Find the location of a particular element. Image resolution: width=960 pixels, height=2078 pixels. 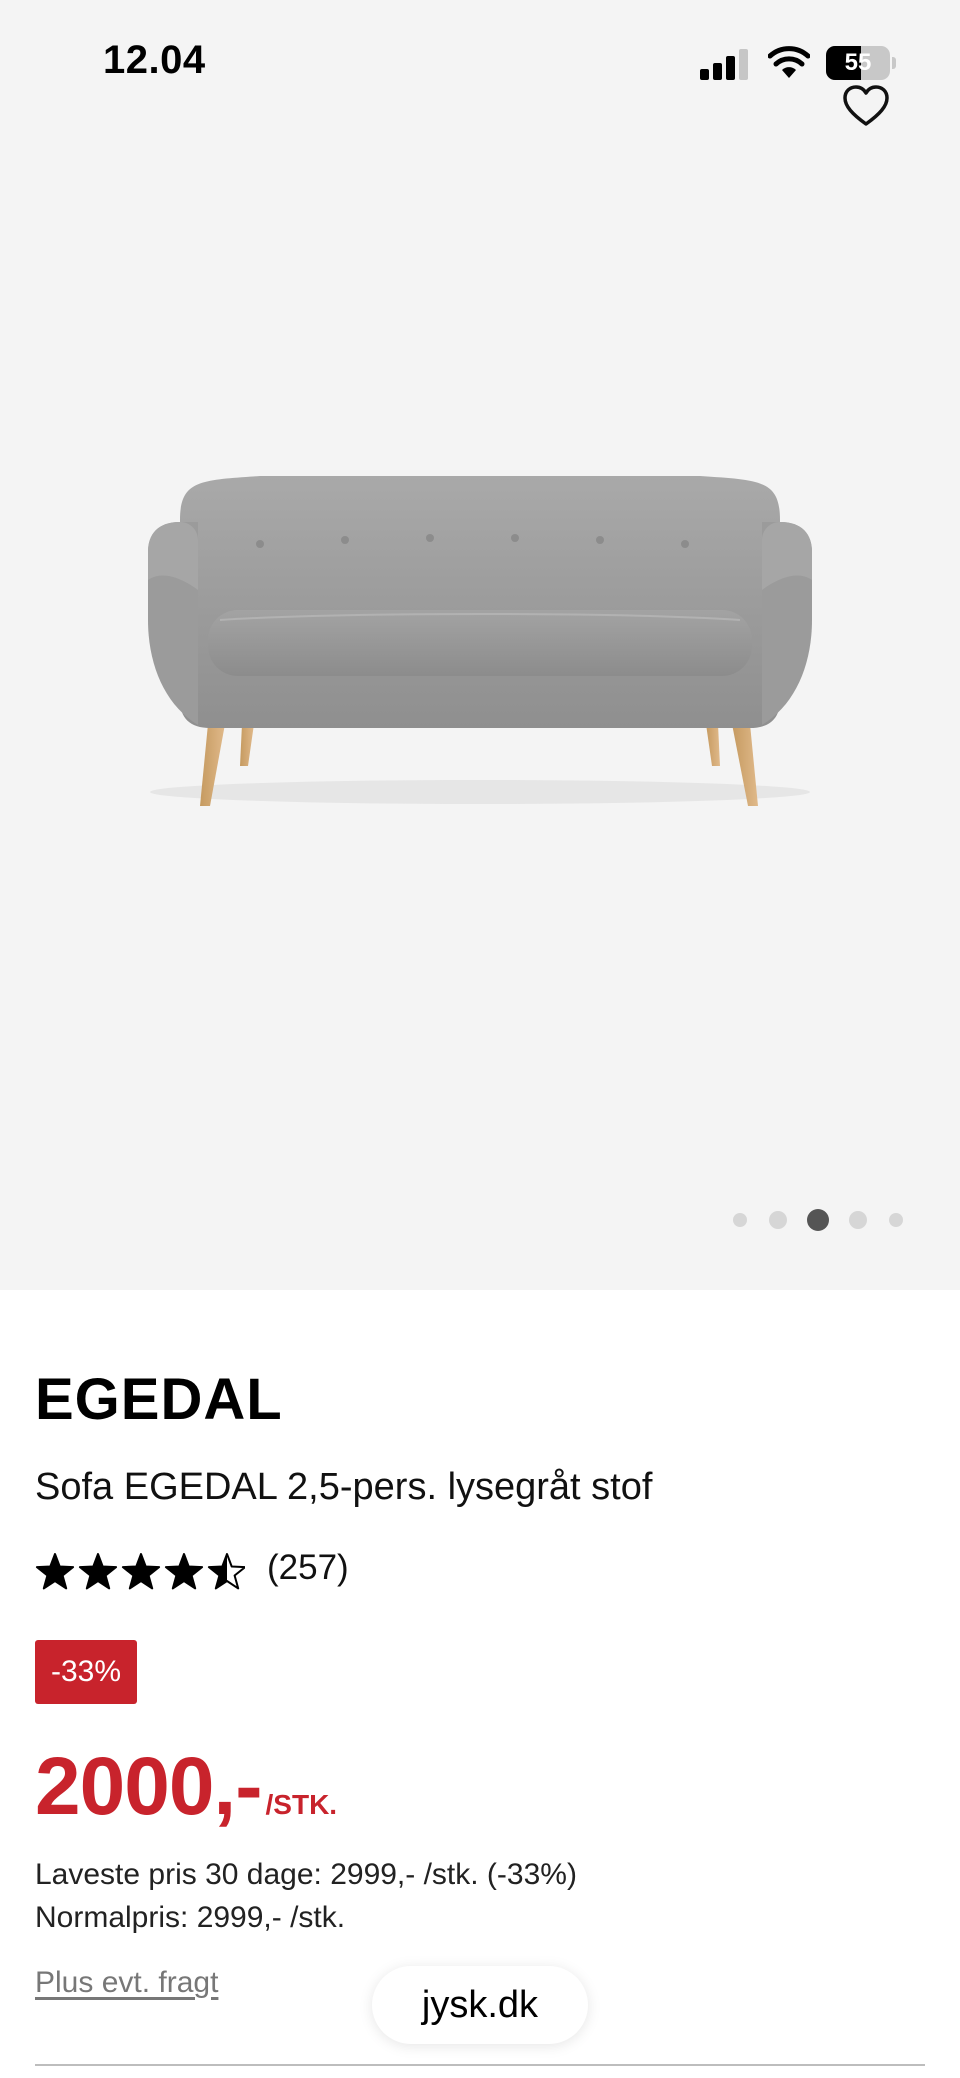

cellular-signal-icon is located at coordinates (726, 64).